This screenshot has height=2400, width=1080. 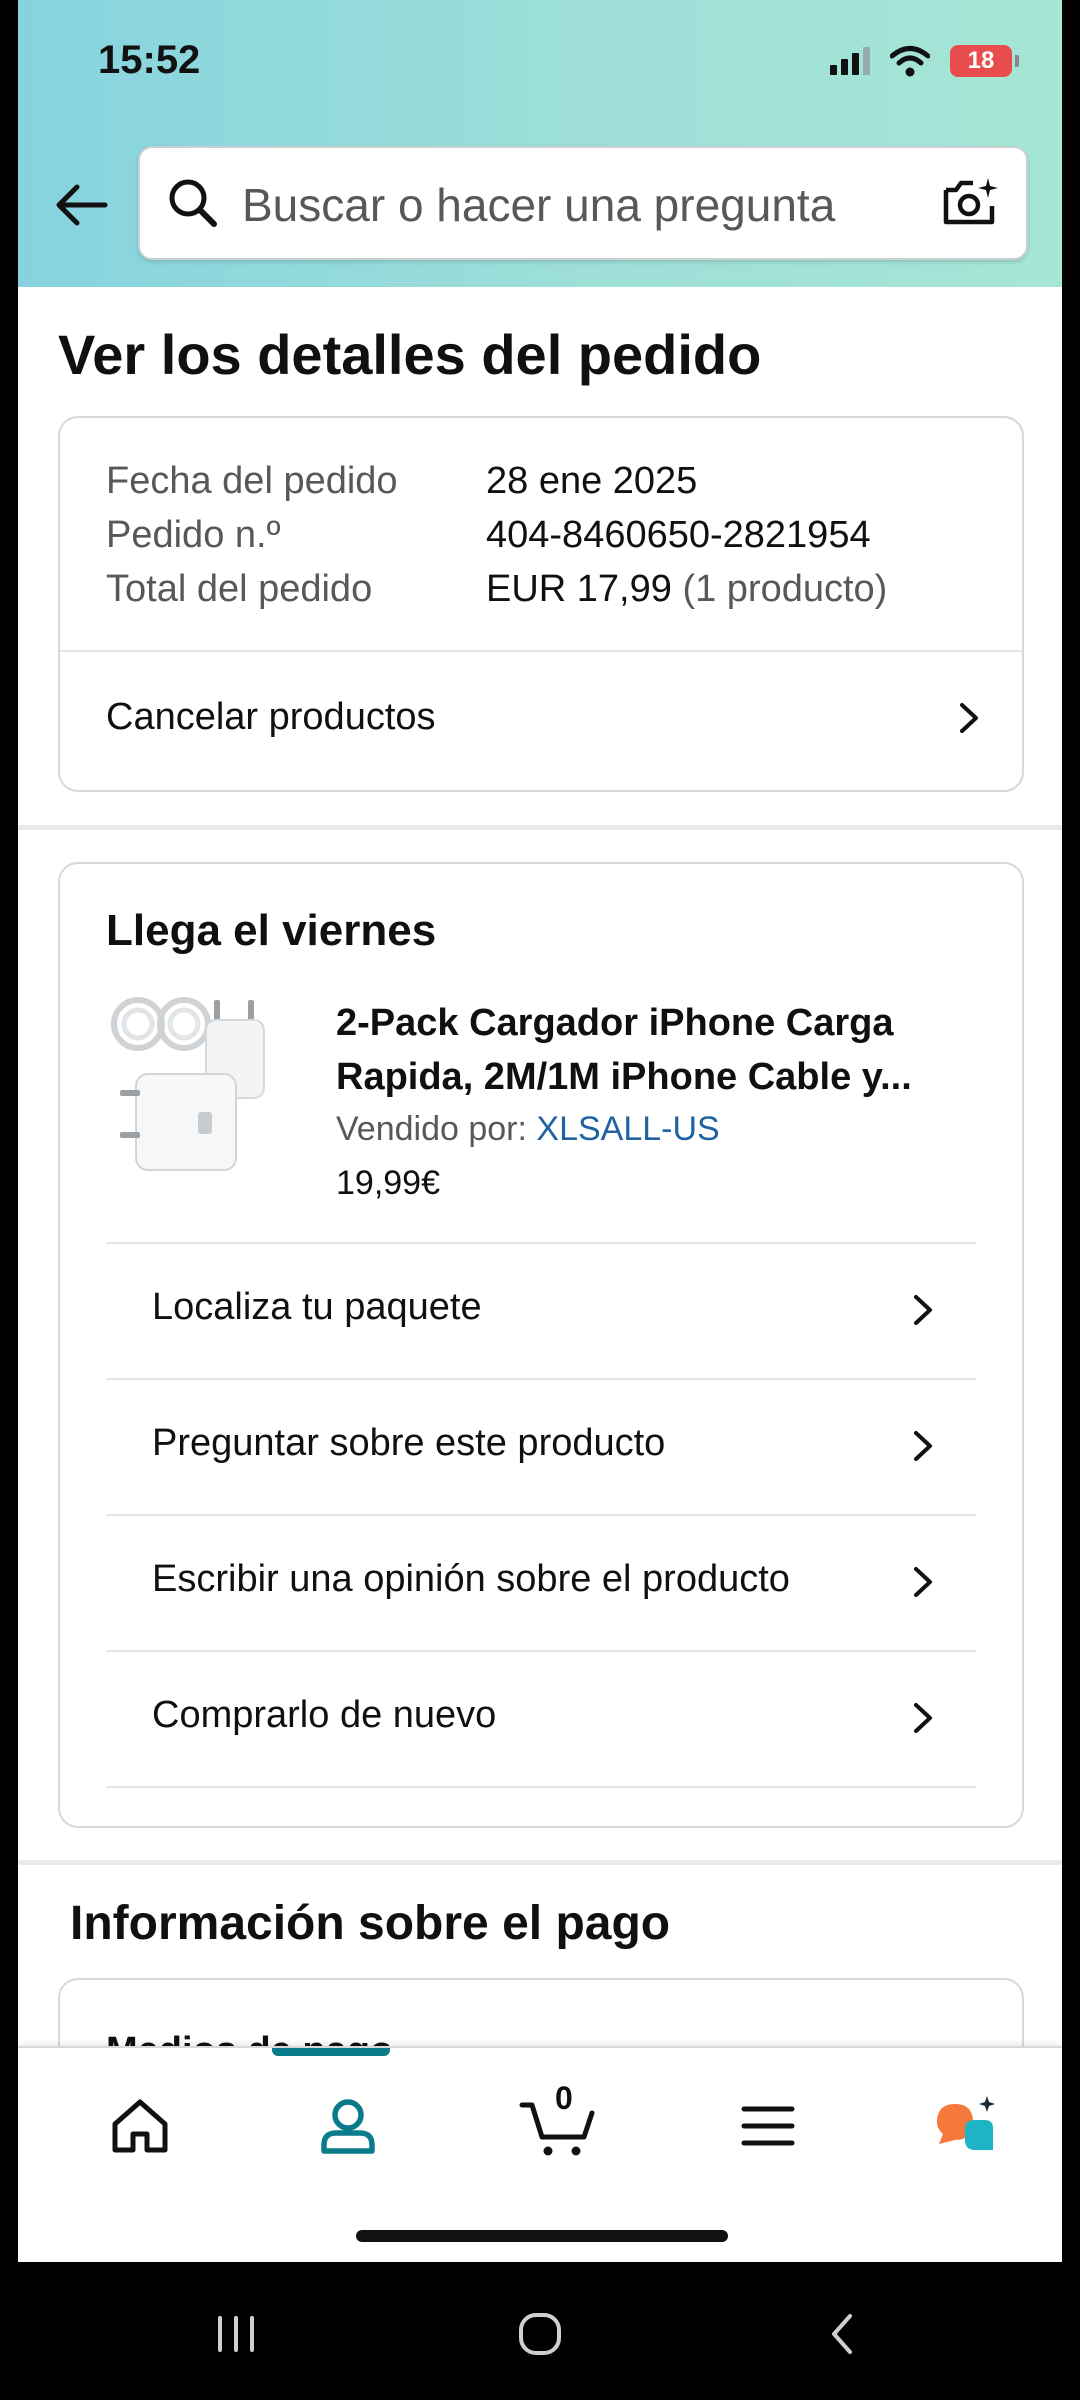 What do you see at coordinates (410, 354) in the screenshot?
I see `page-title: Ver los detalles del pedido` at bounding box center [410, 354].